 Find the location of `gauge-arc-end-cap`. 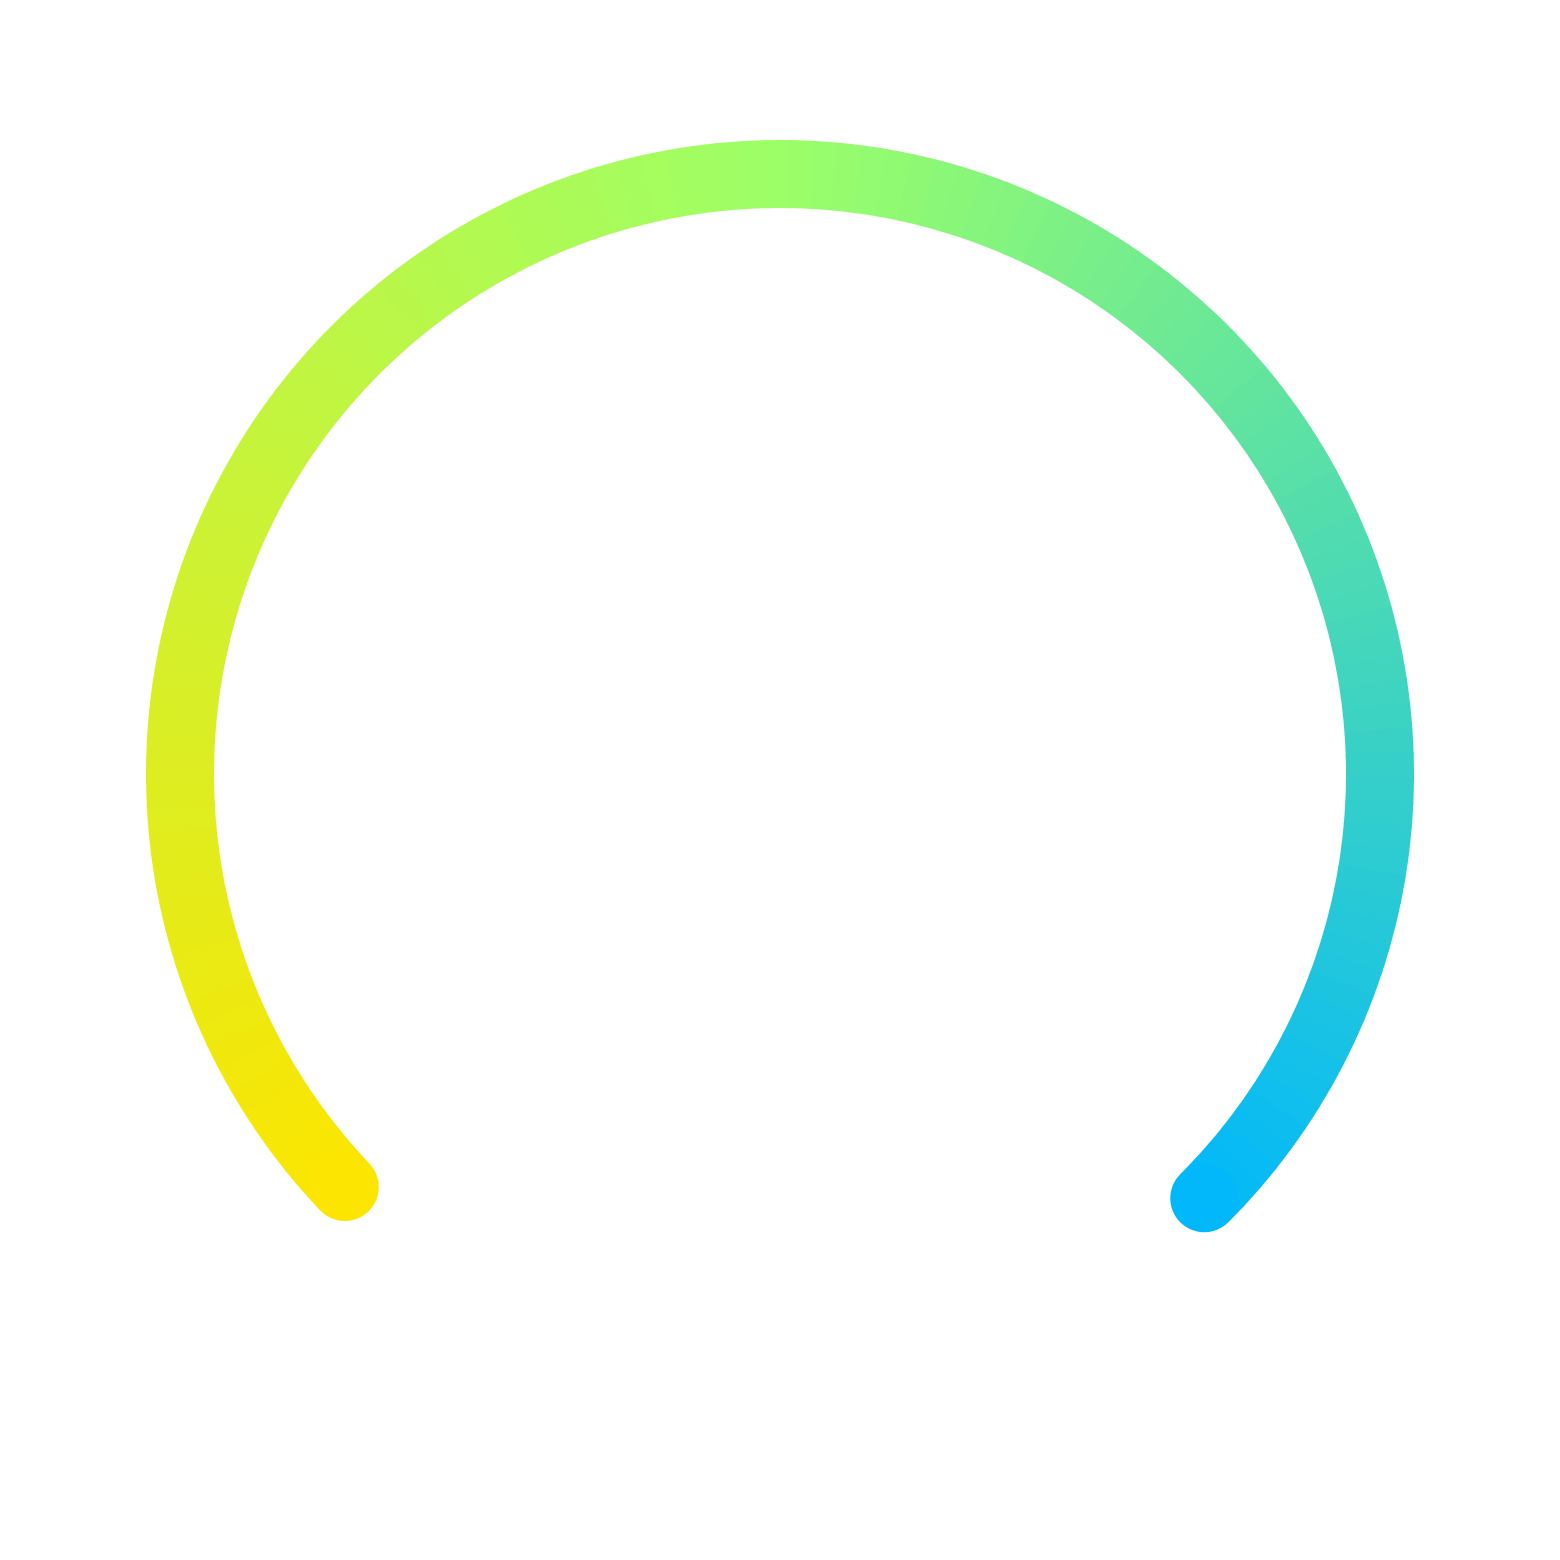

gauge-arc-end-cap is located at coordinates (1204, 1198).